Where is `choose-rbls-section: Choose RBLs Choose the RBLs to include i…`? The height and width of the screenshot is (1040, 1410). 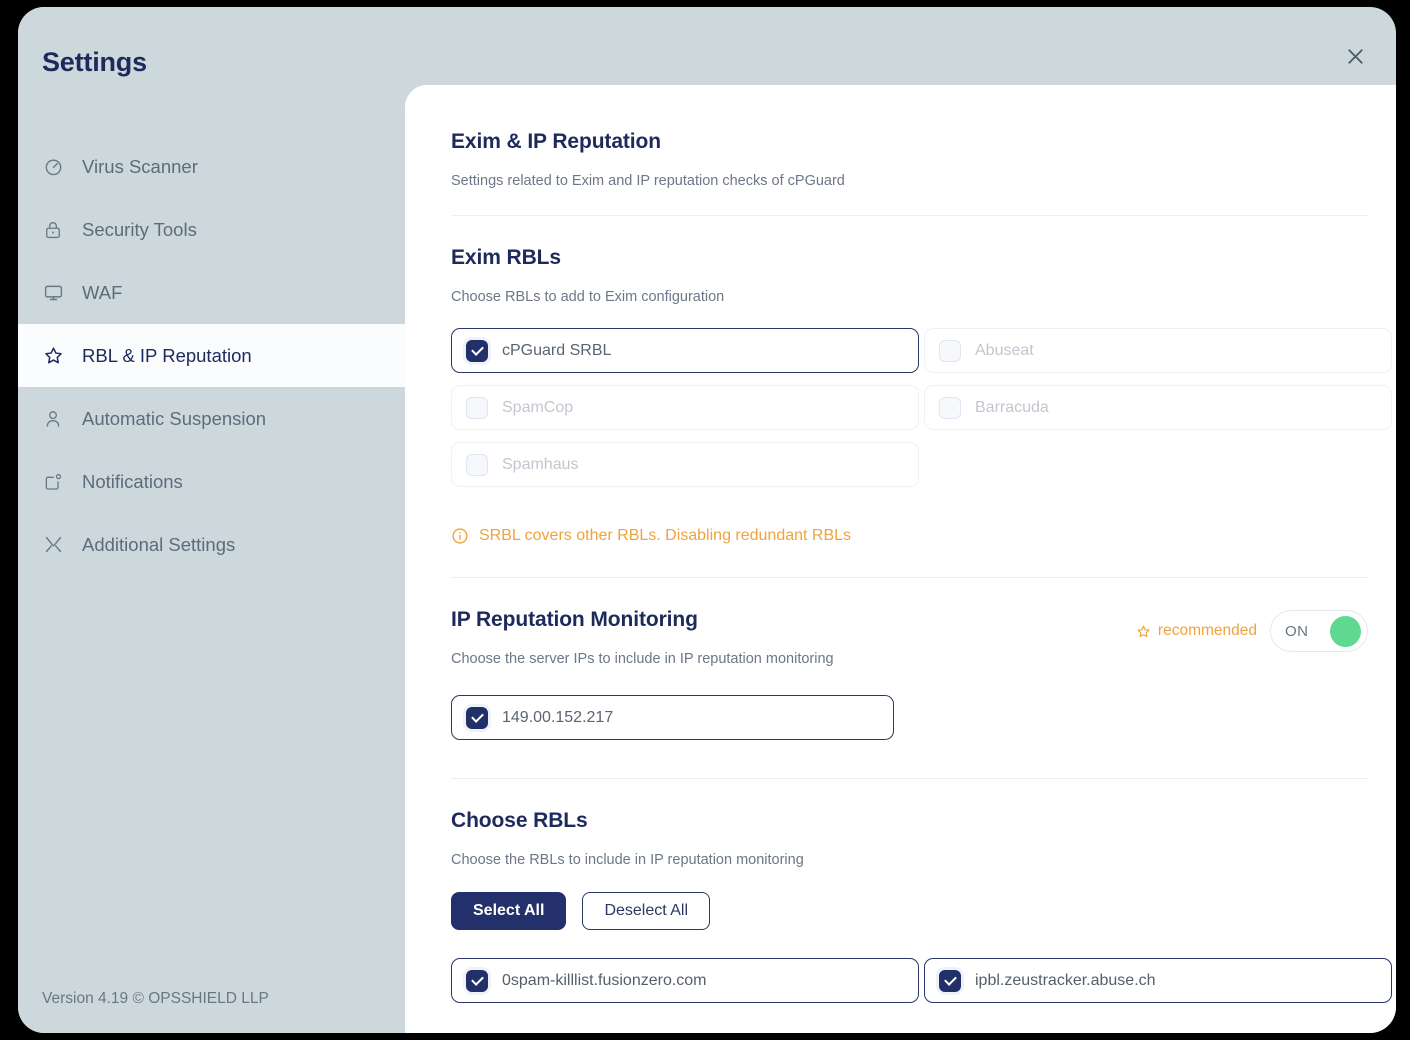 choose-rbls-section: Choose RBLs Choose the RBLs to include i… is located at coordinates (921, 909).